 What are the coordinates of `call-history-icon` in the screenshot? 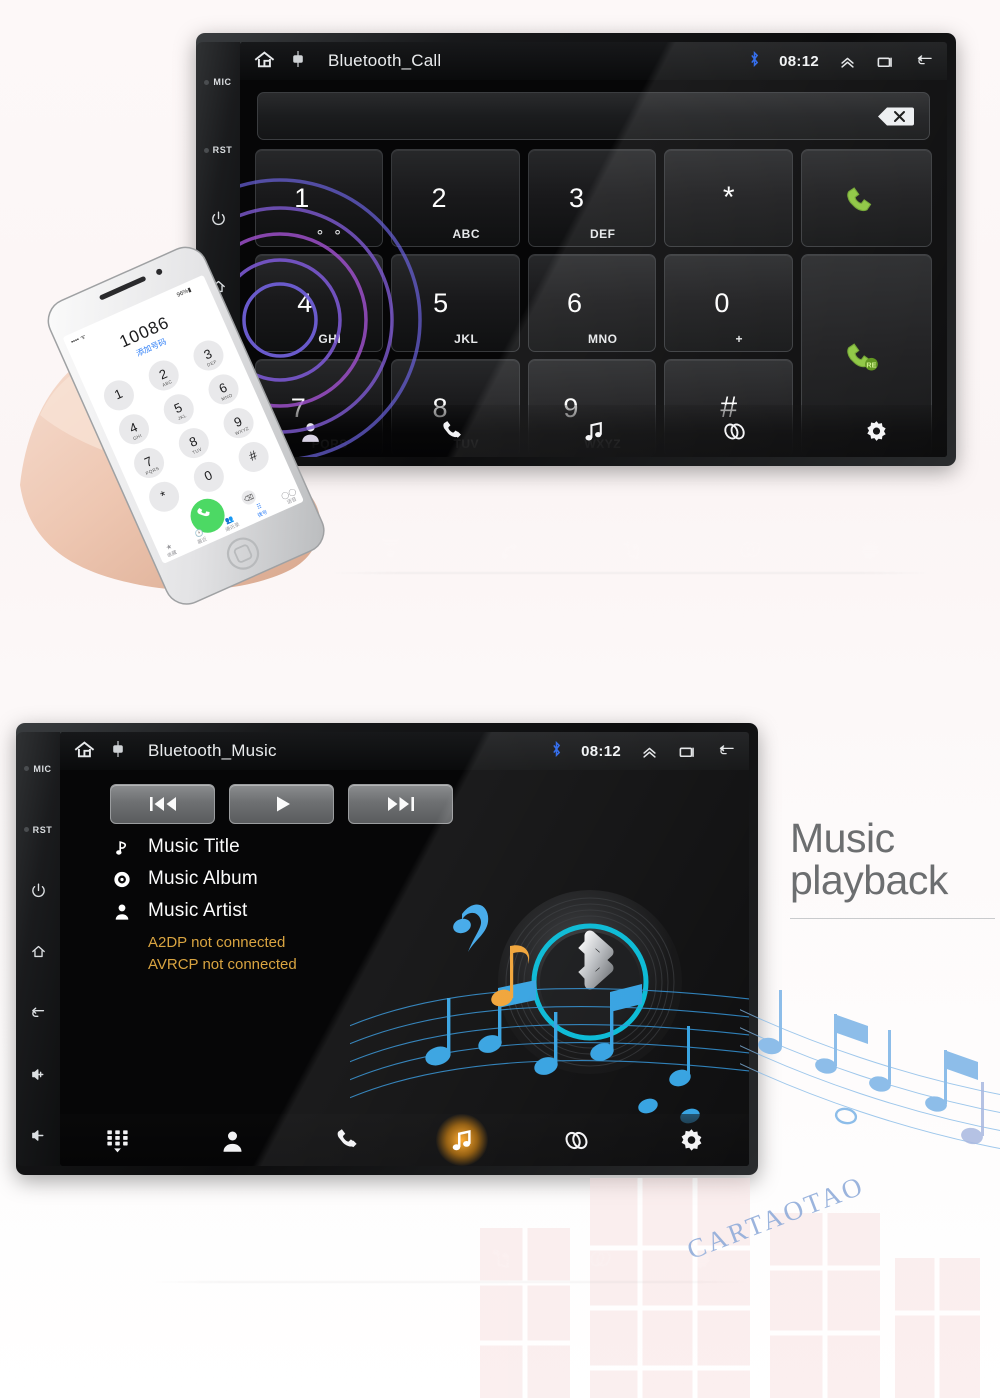 It's located at (347, 1137).